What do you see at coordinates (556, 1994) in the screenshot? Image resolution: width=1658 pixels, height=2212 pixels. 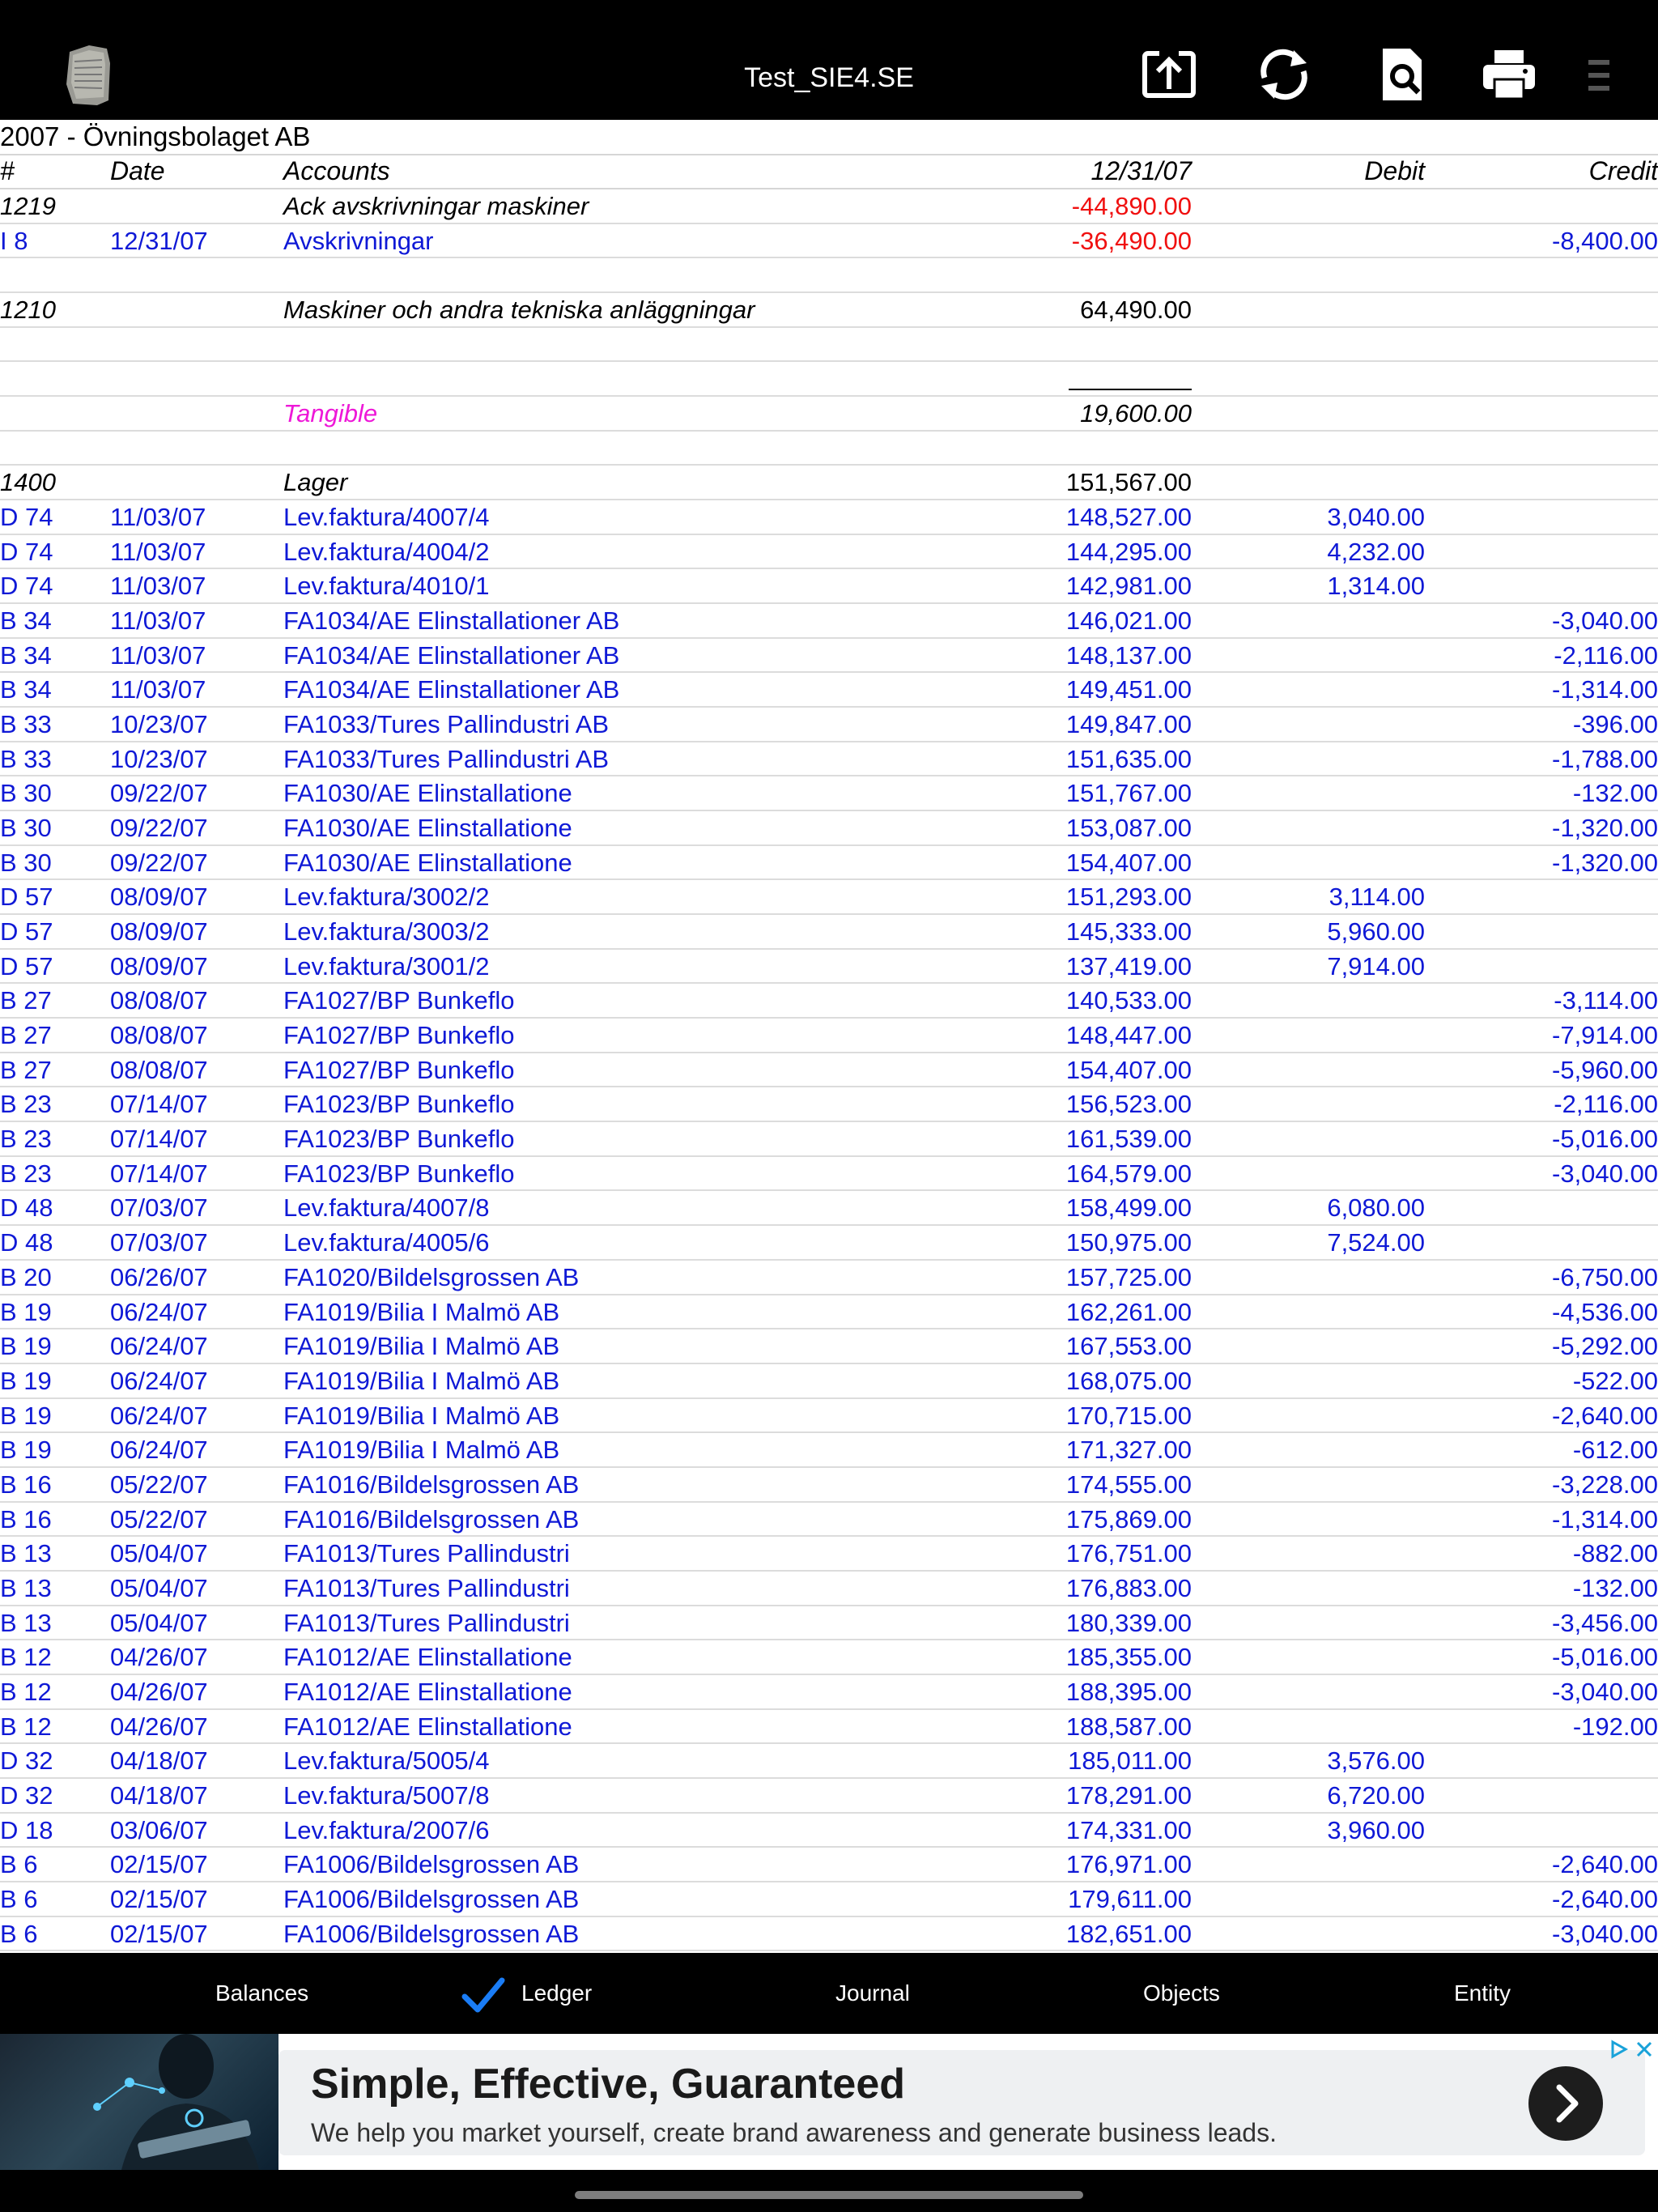 I see `tab-ledger: Ledger` at bounding box center [556, 1994].